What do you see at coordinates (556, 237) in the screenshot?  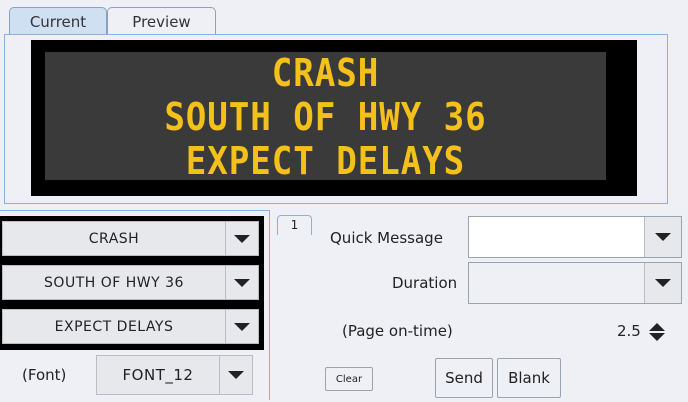 I see `quick-message-input` at bounding box center [556, 237].